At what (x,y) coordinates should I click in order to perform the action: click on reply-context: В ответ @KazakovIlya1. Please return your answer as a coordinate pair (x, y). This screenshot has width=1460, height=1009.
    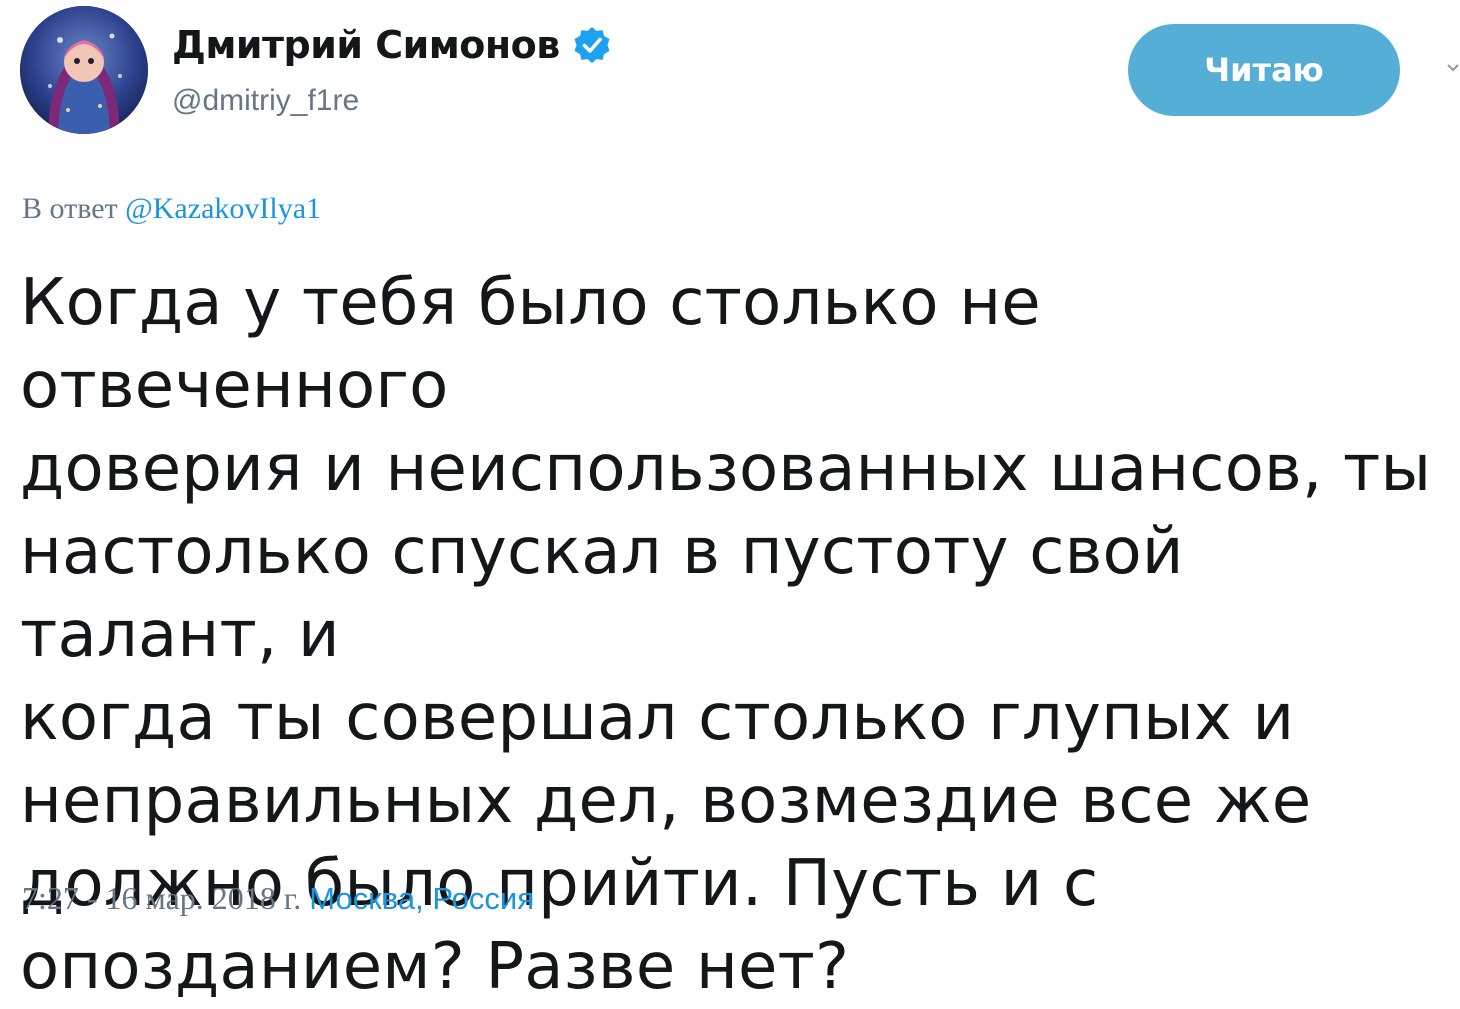
    Looking at the image, I should click on (171, 209).